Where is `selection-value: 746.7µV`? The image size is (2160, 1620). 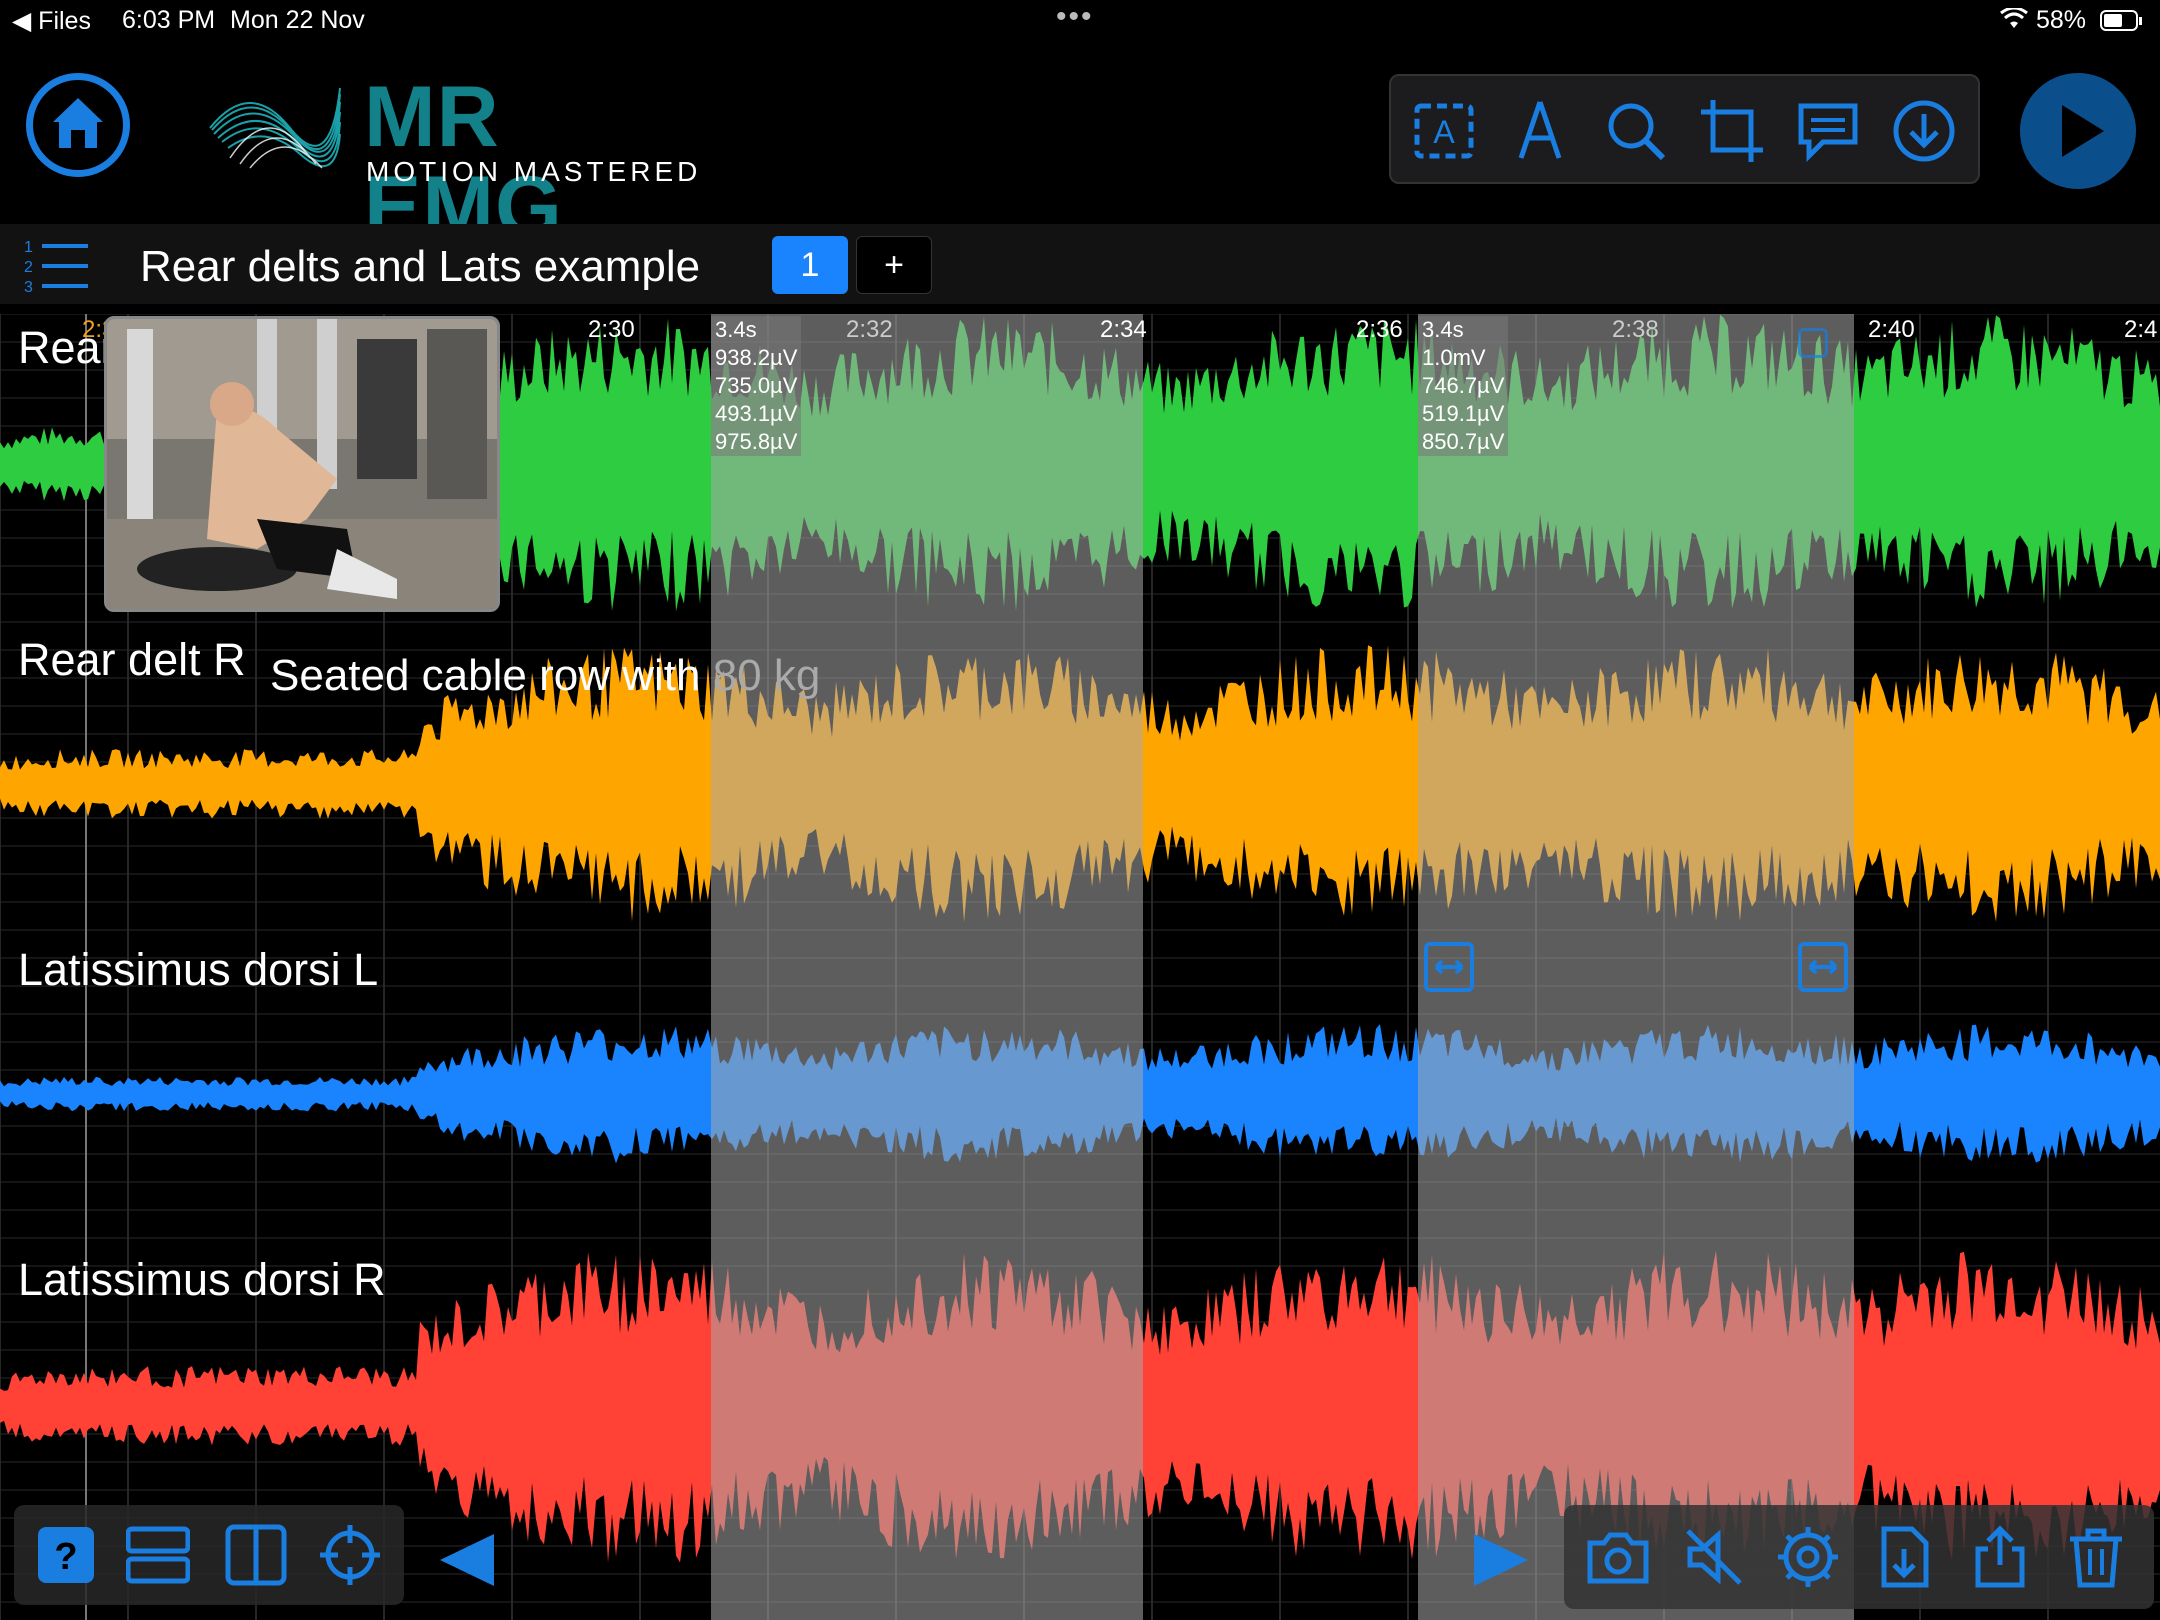
selection-value: 746.7µV is located at coordinates (1463, 385).